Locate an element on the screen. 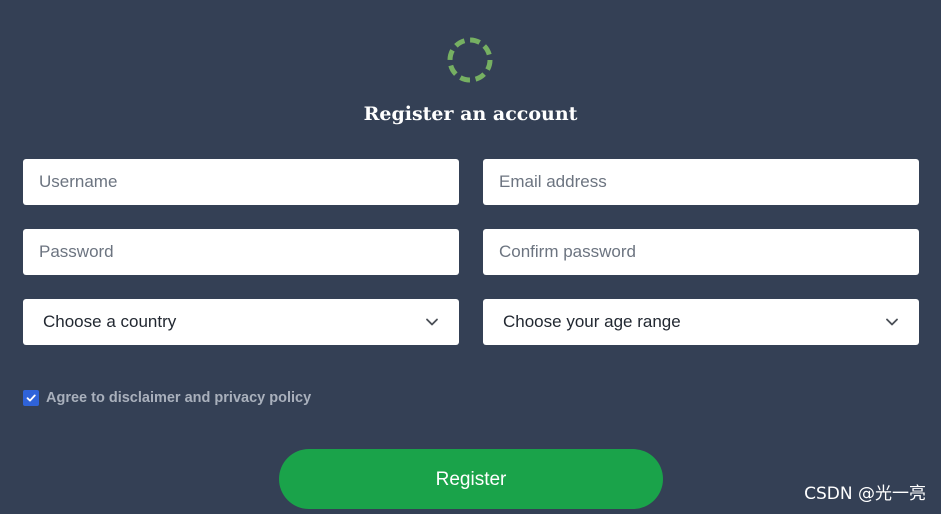 Image resolution: width=941 pixels, height=514 pixels. email-input is located at coordinates (701, 182).